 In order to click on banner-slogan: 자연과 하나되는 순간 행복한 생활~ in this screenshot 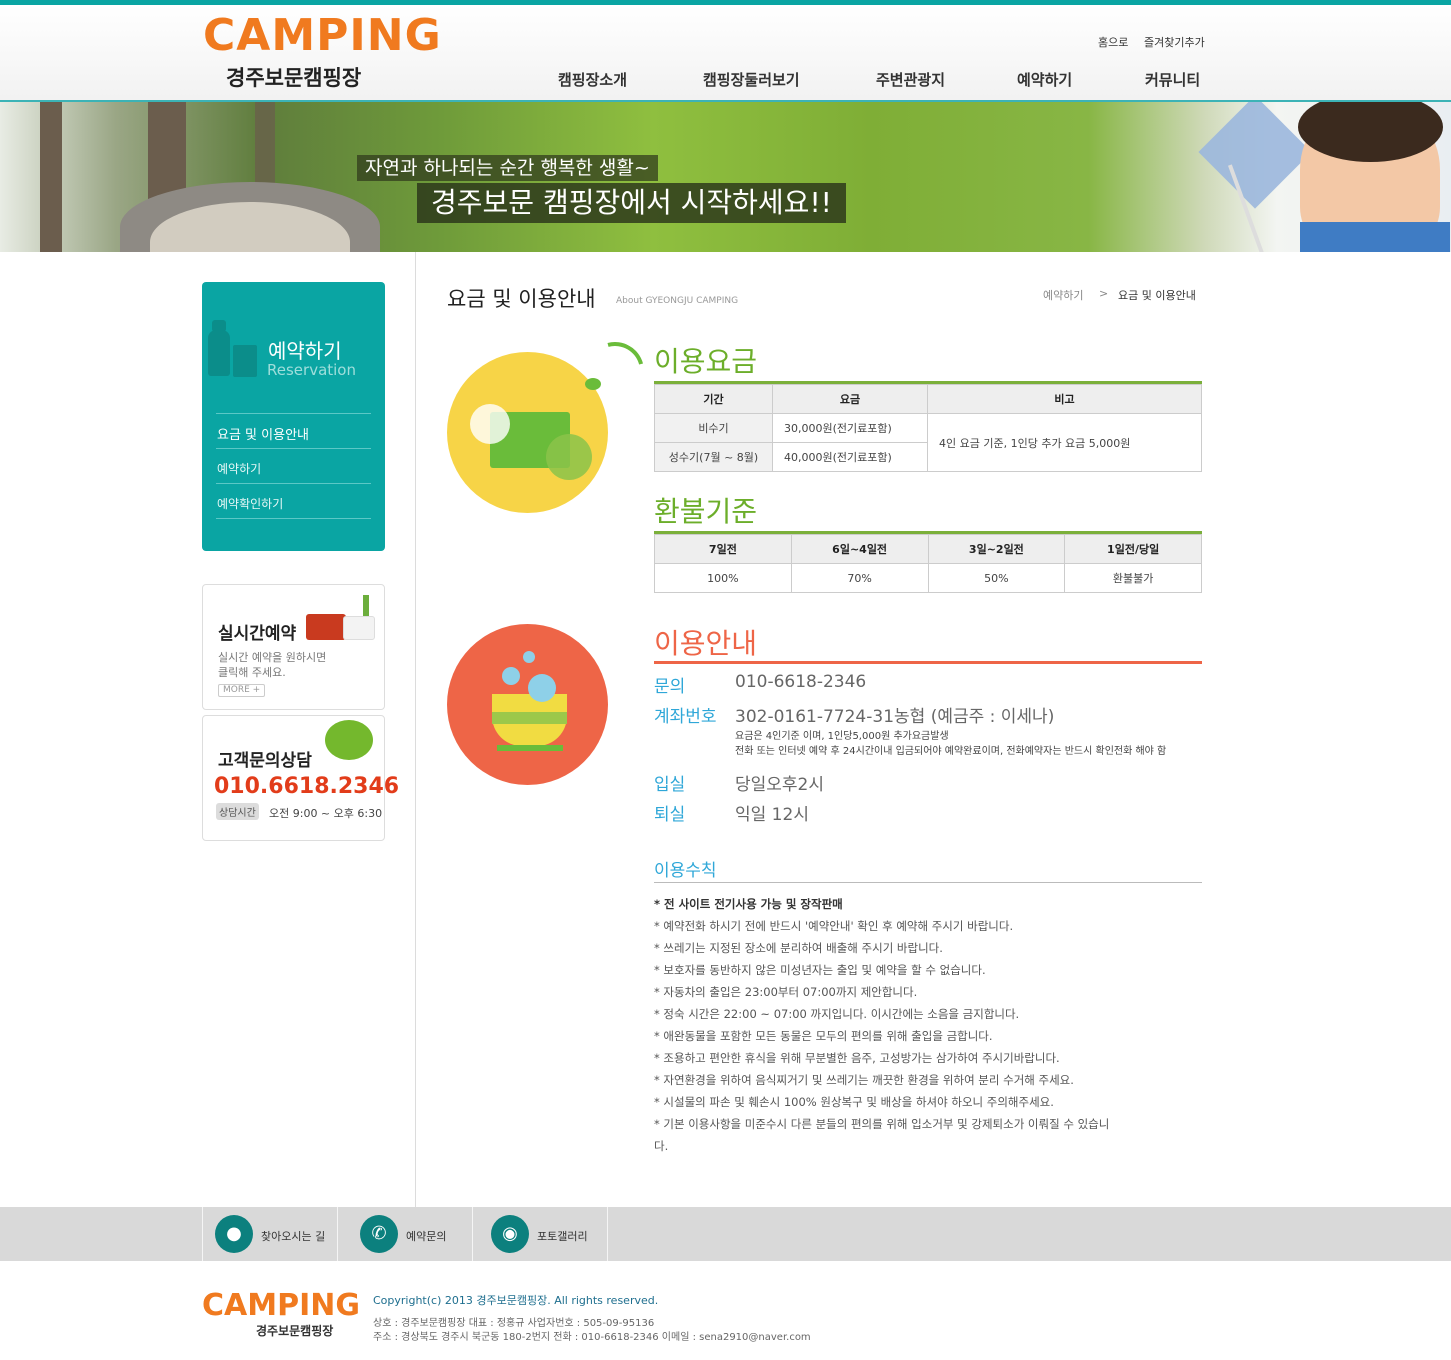, I will do `click(507, 168)`.